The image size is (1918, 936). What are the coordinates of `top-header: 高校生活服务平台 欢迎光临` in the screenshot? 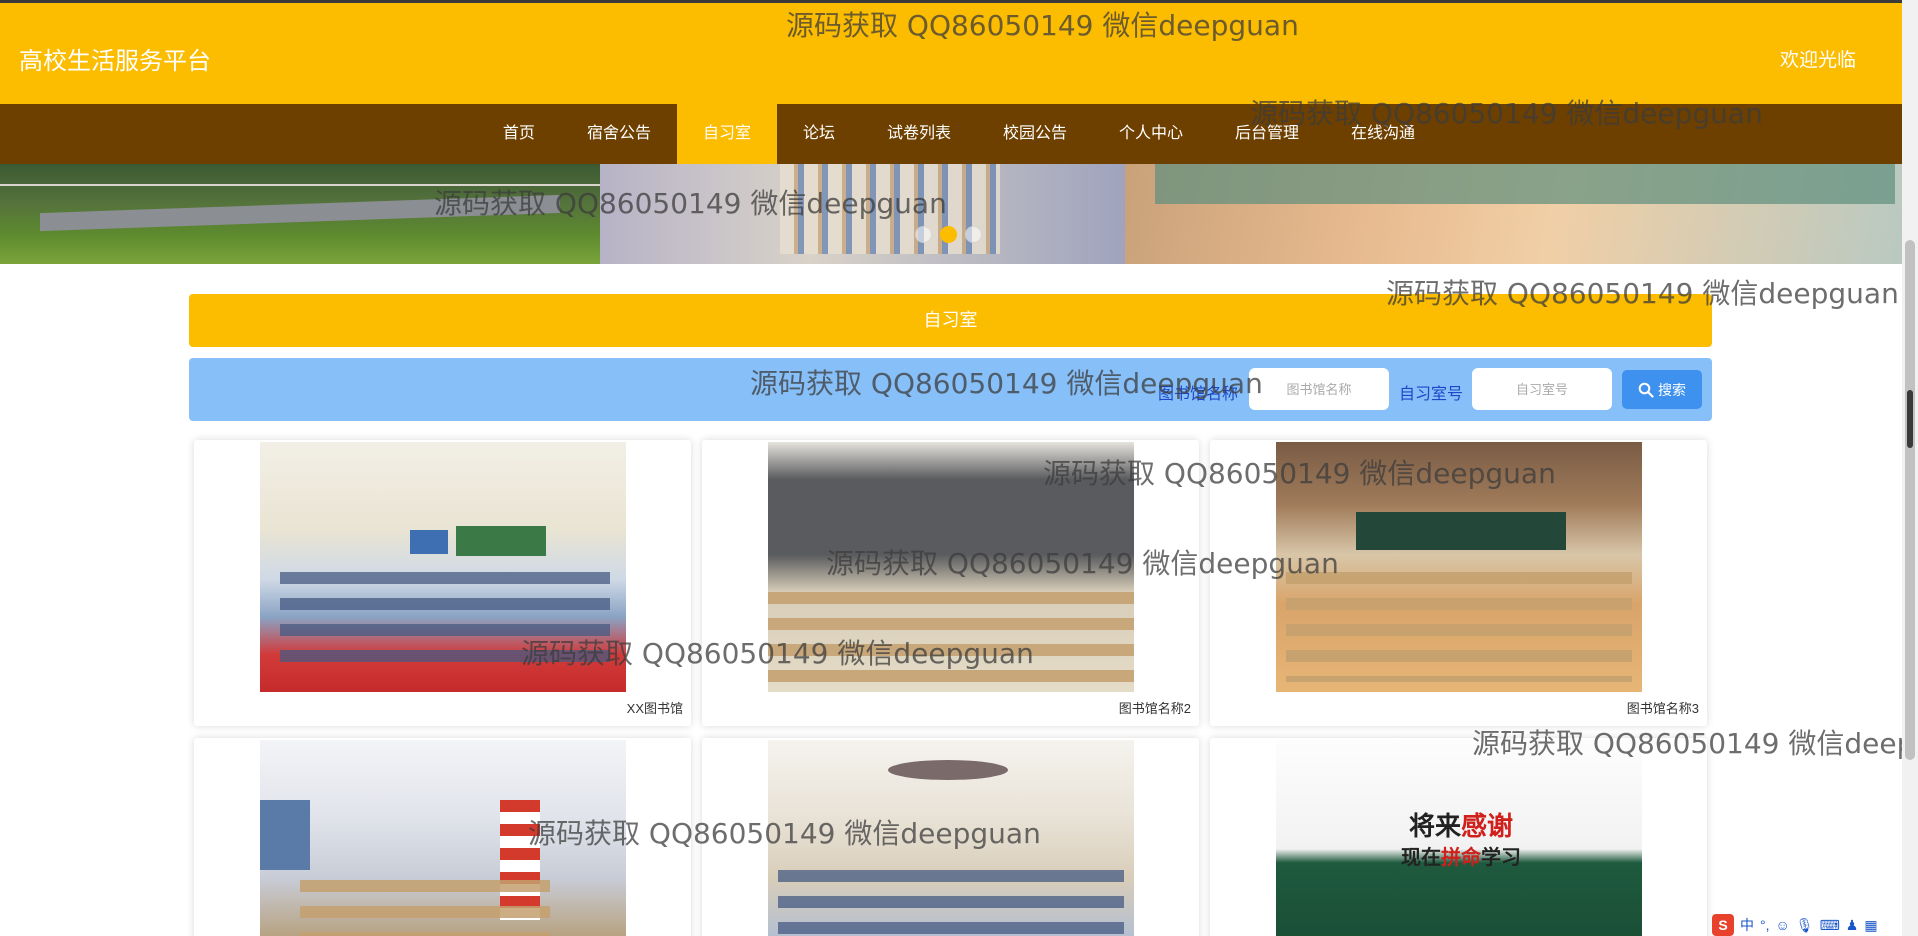 It's located at (951, 52).